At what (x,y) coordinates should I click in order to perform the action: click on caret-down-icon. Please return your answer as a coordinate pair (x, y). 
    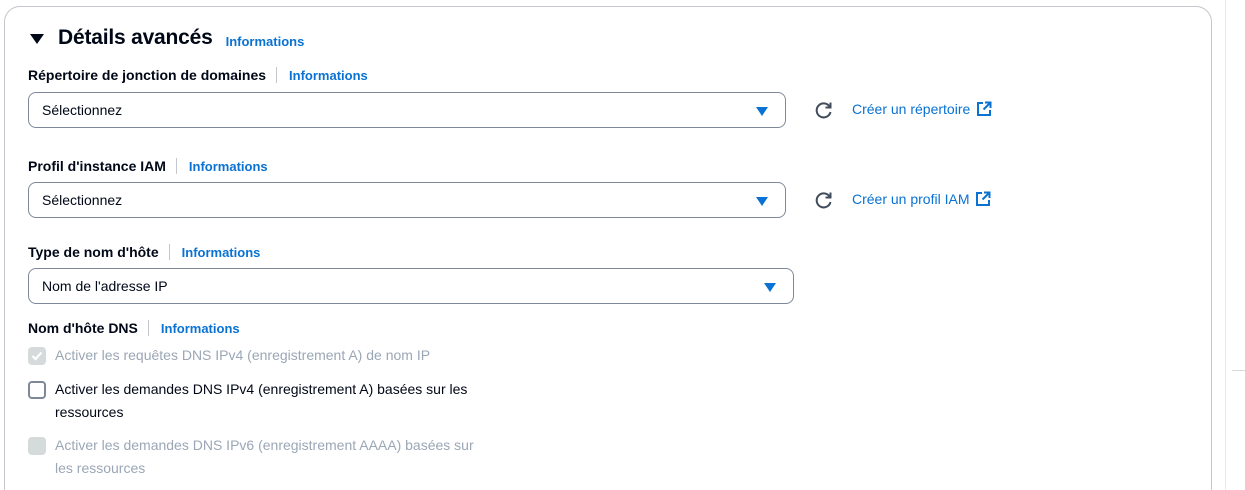
    Looking at the image, I should click on (37, 39).